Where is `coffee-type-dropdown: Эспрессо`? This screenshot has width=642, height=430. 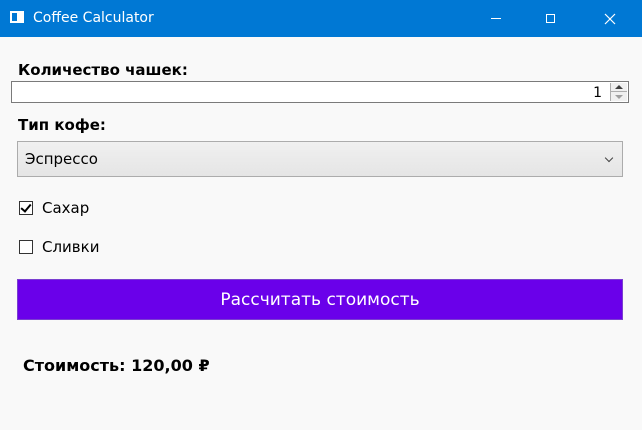 coffee-type-dropdown: Эспрессо is located at coordinates (320, 159).